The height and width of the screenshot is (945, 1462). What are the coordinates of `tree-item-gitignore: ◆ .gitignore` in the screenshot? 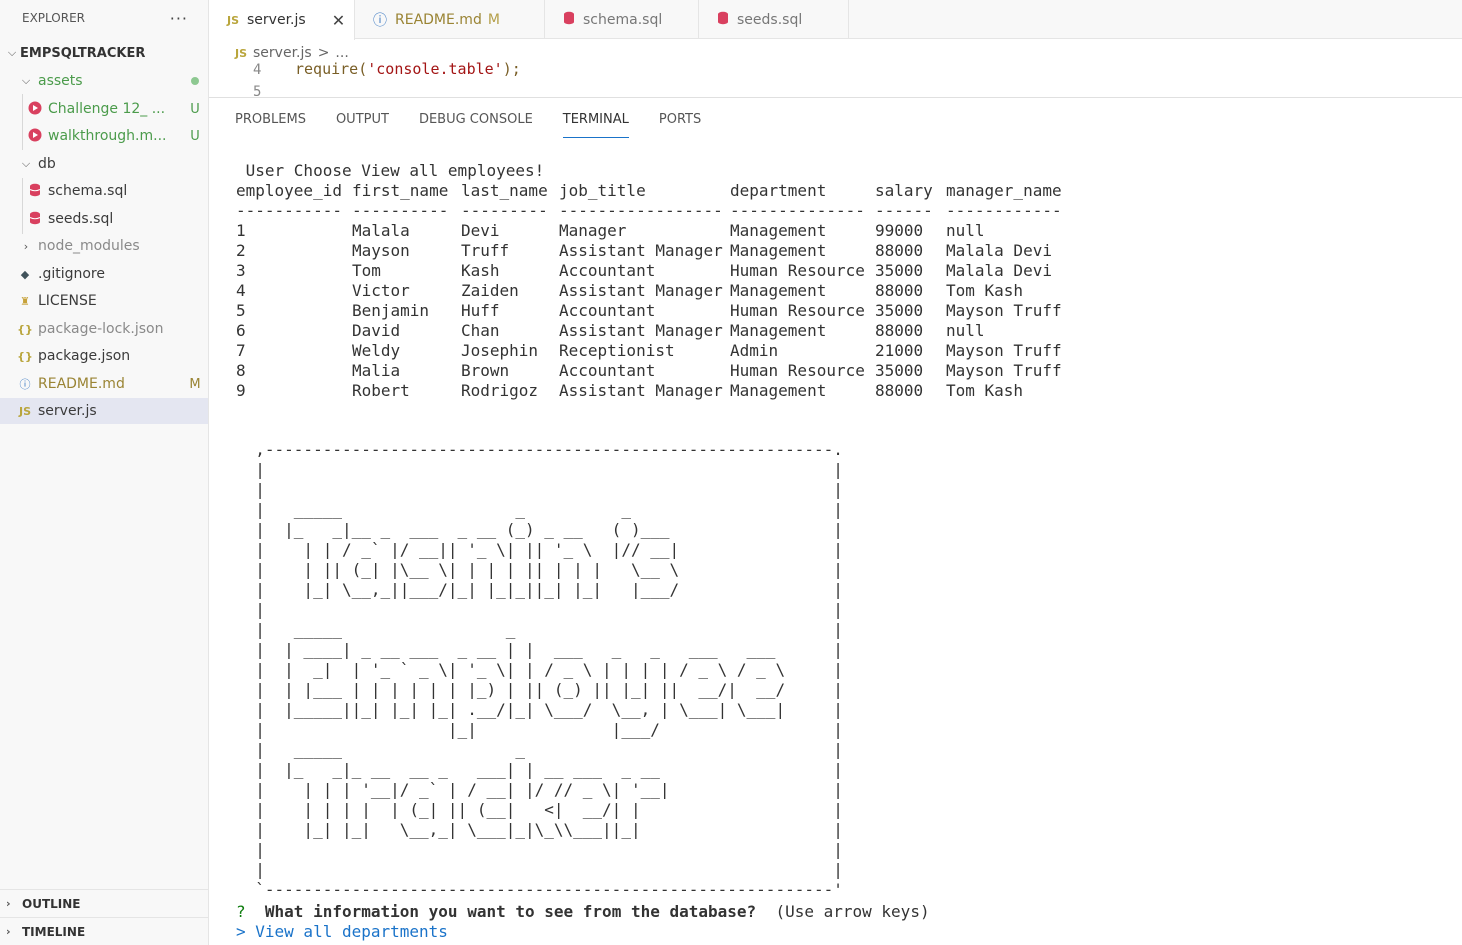 It's located at (104, 274).